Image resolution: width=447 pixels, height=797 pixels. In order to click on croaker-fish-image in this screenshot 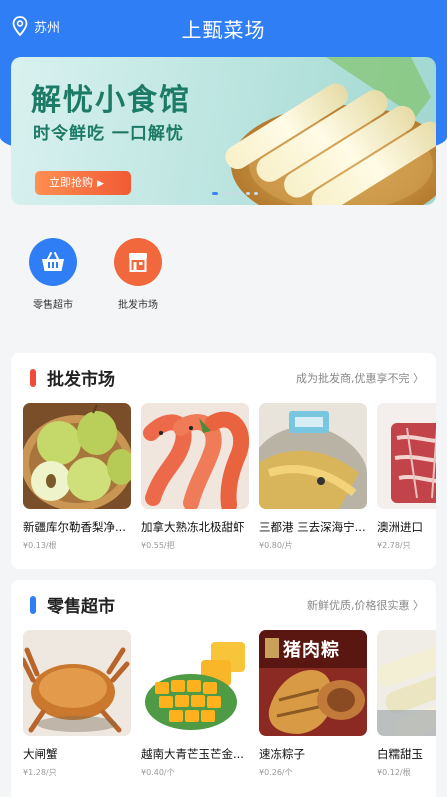, I will do `click(313, 456)`.